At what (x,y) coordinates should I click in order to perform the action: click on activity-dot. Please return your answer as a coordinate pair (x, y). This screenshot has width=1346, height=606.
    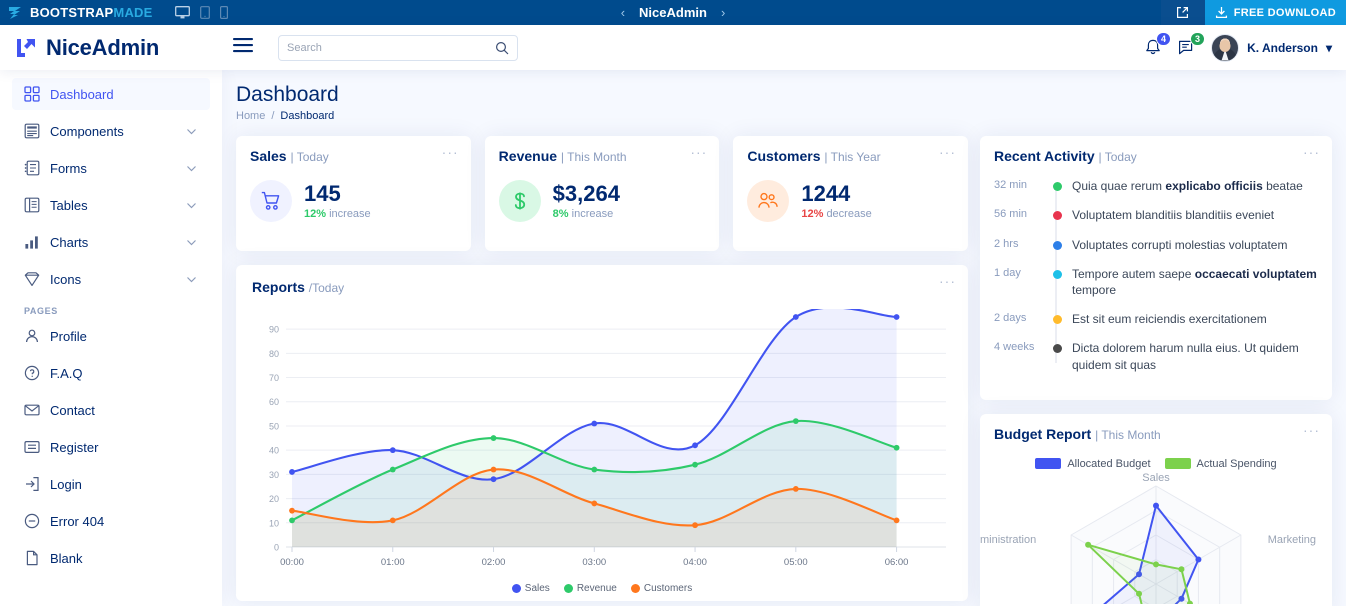
    Looking at the image, I should click on (1057, 216).